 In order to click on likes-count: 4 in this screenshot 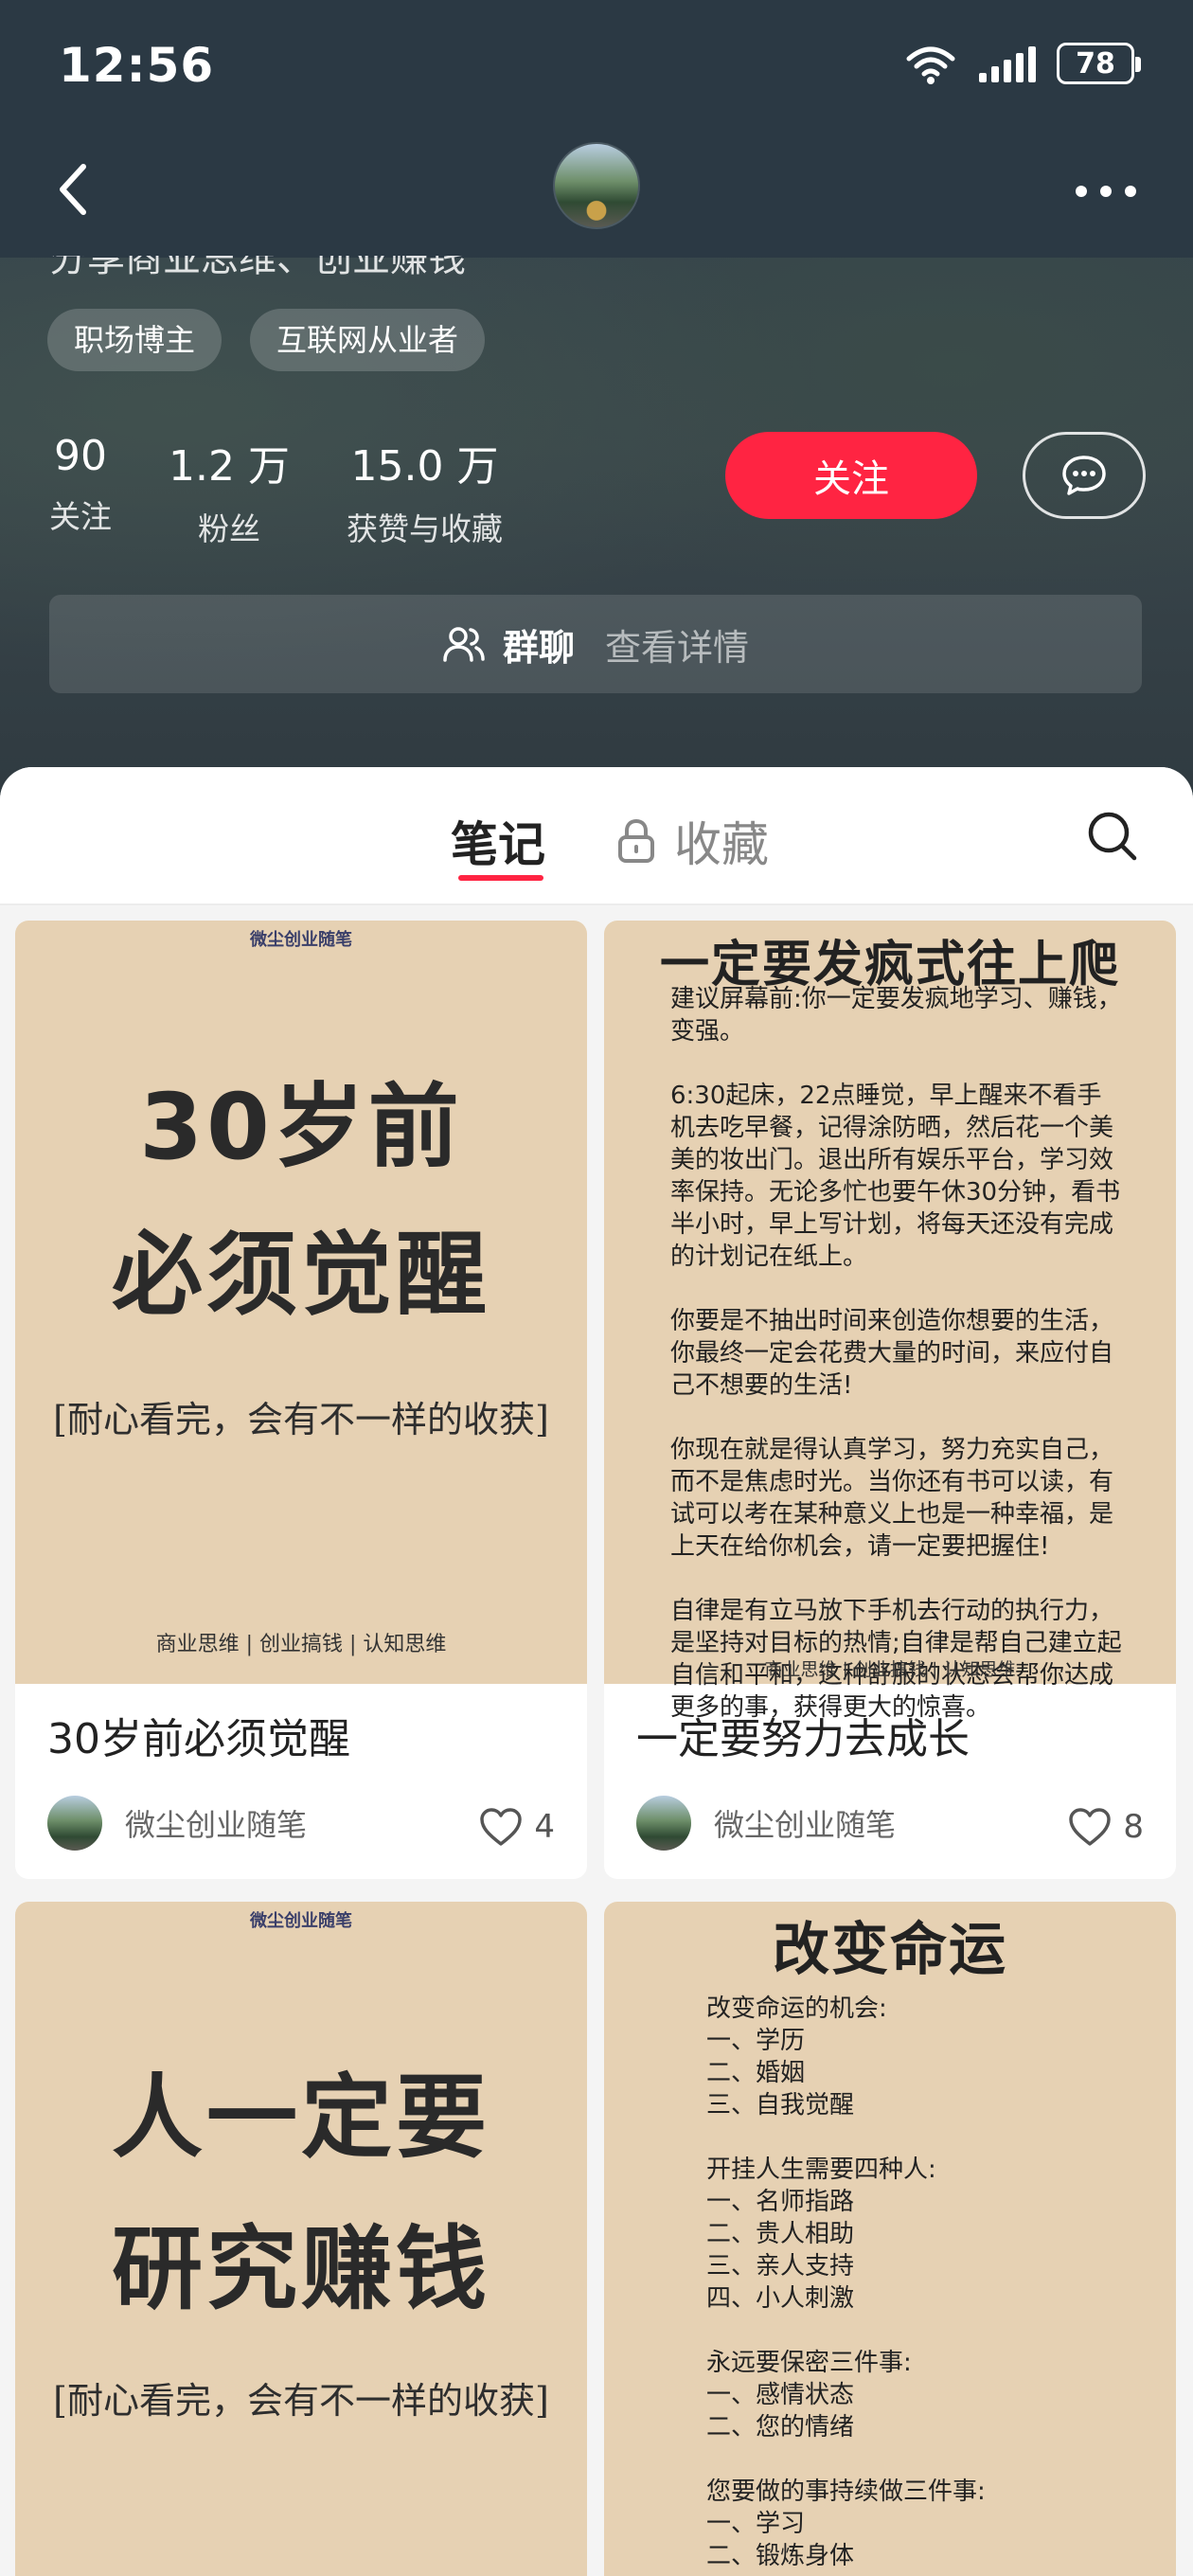, I will do `click(544, 1827)`.